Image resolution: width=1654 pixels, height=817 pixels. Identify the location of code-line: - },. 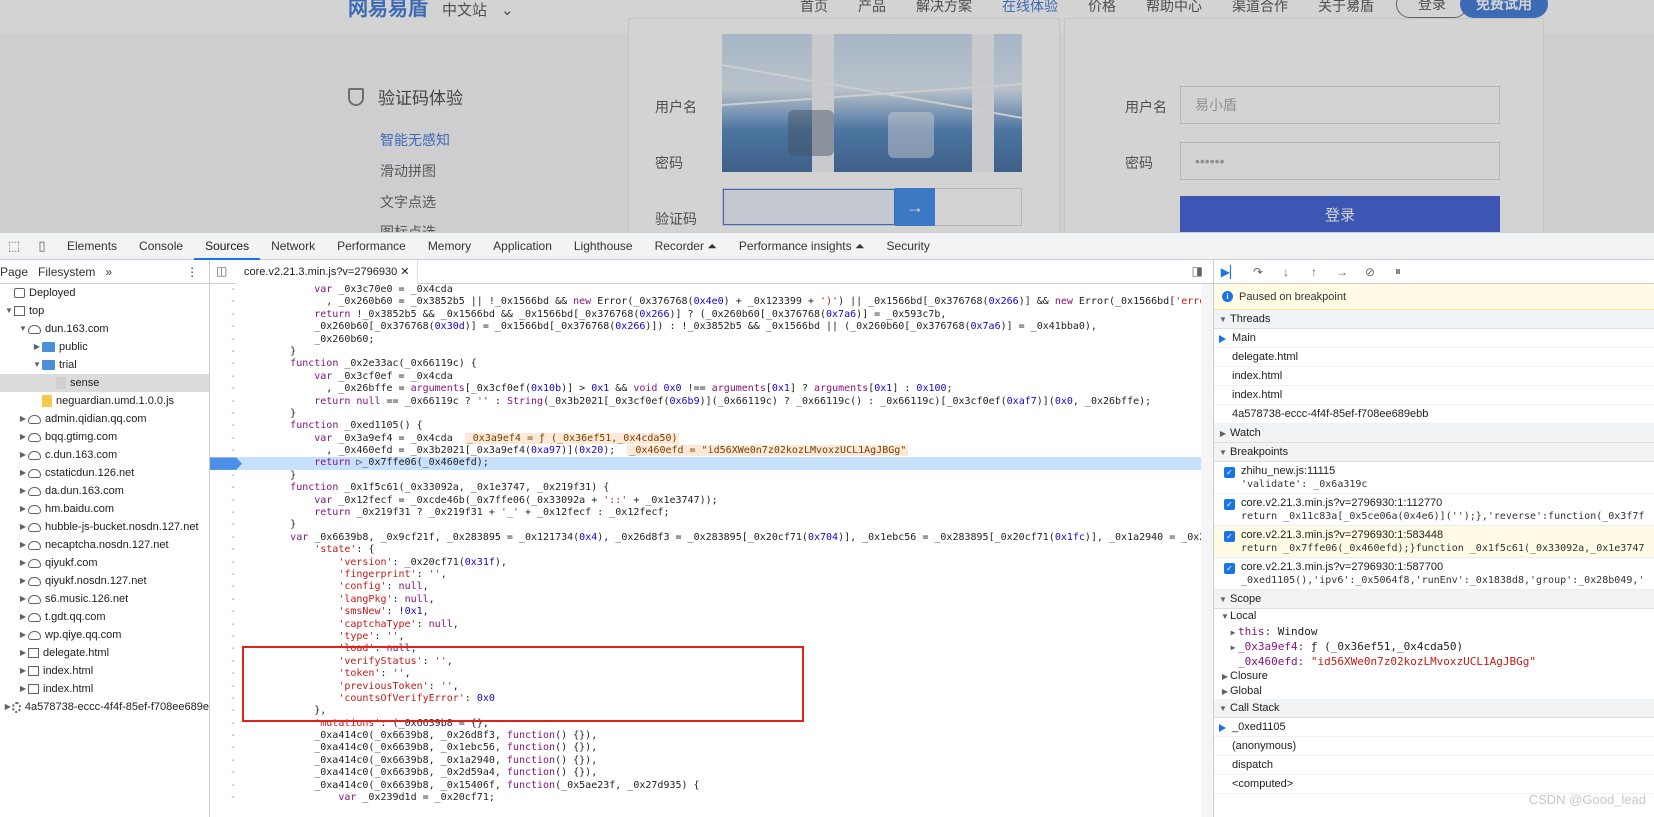
(711, 711).